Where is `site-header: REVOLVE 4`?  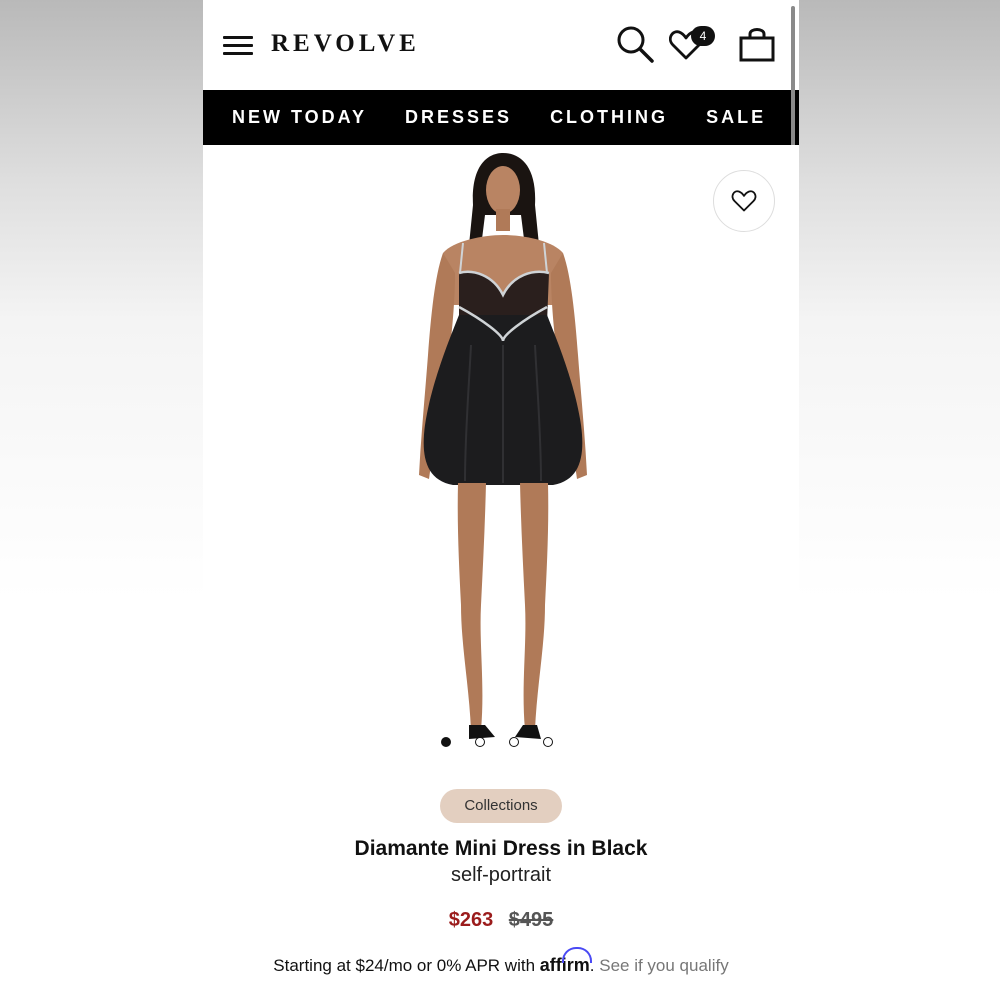 site-header: REVOLVE 4 is located at coordinates (501, 45).